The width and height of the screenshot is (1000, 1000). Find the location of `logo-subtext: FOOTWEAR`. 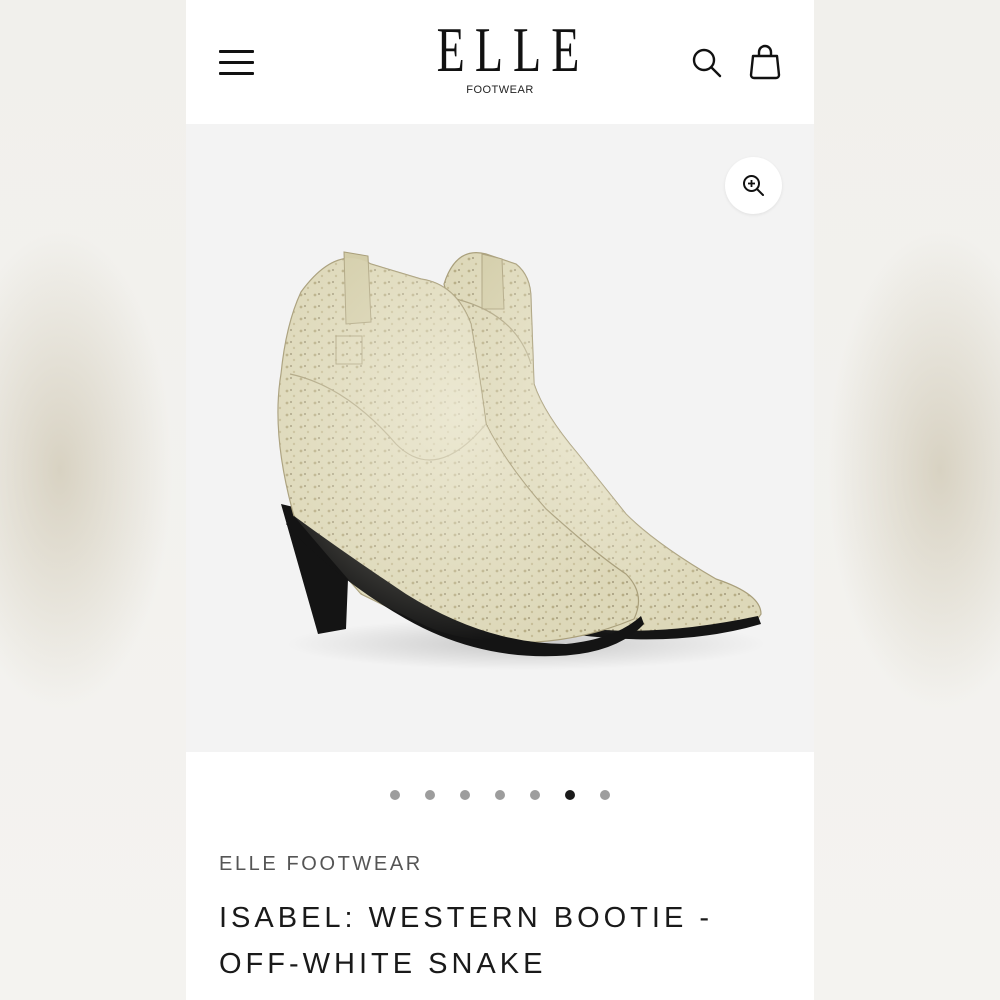

logo-subtext: FOOTWEAR is located at coordinates (500, 90).